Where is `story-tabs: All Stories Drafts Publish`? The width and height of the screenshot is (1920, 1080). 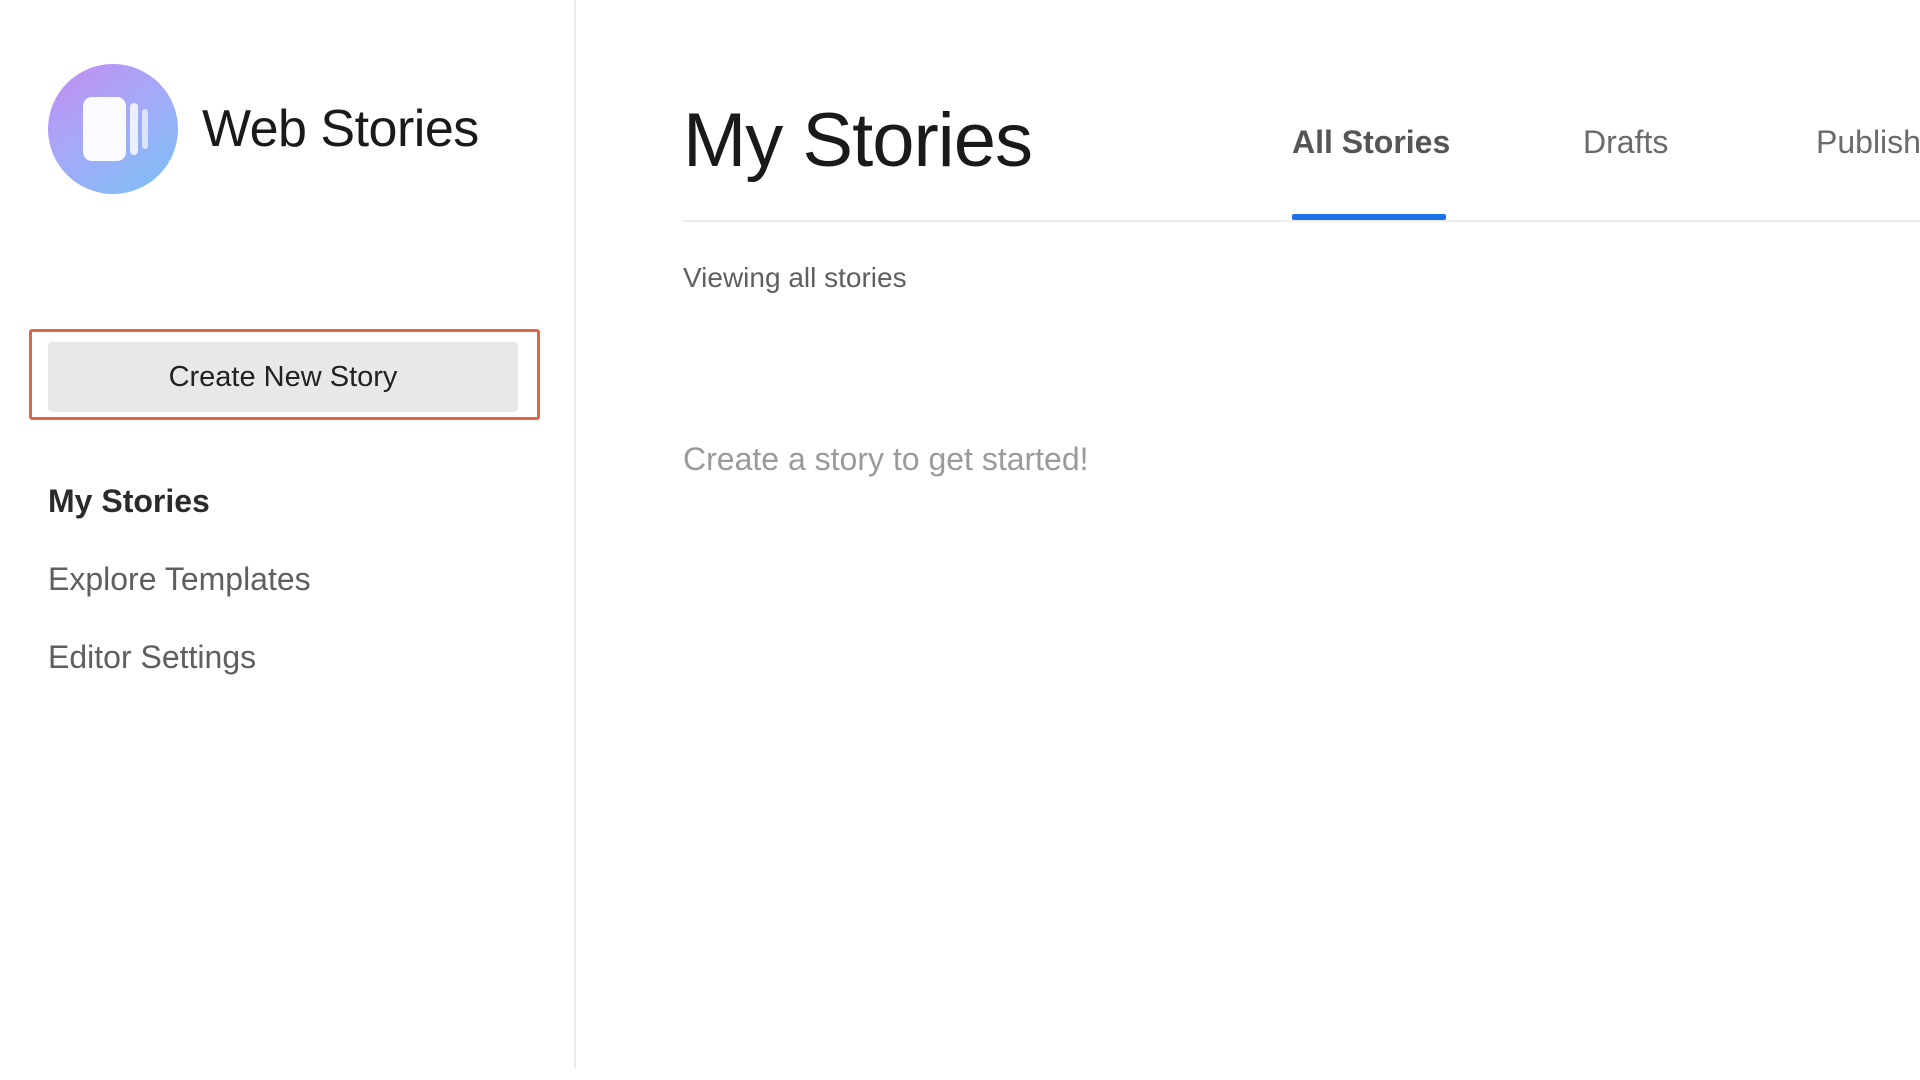 story-tabs: All Stories Drafts Publish is located at coordinates (1301, 171).